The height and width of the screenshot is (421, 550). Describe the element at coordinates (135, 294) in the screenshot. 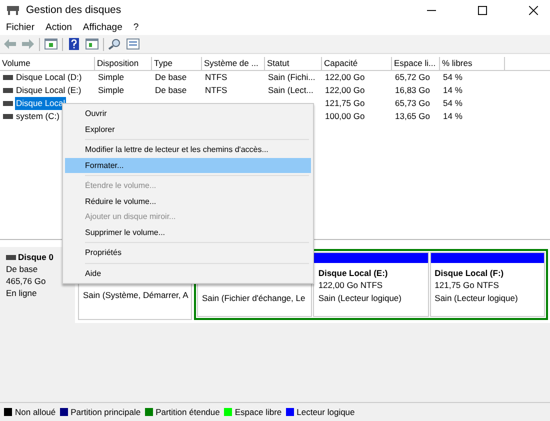

I see `partition-detail: Sain (Système, Démarrer, A` at that location.